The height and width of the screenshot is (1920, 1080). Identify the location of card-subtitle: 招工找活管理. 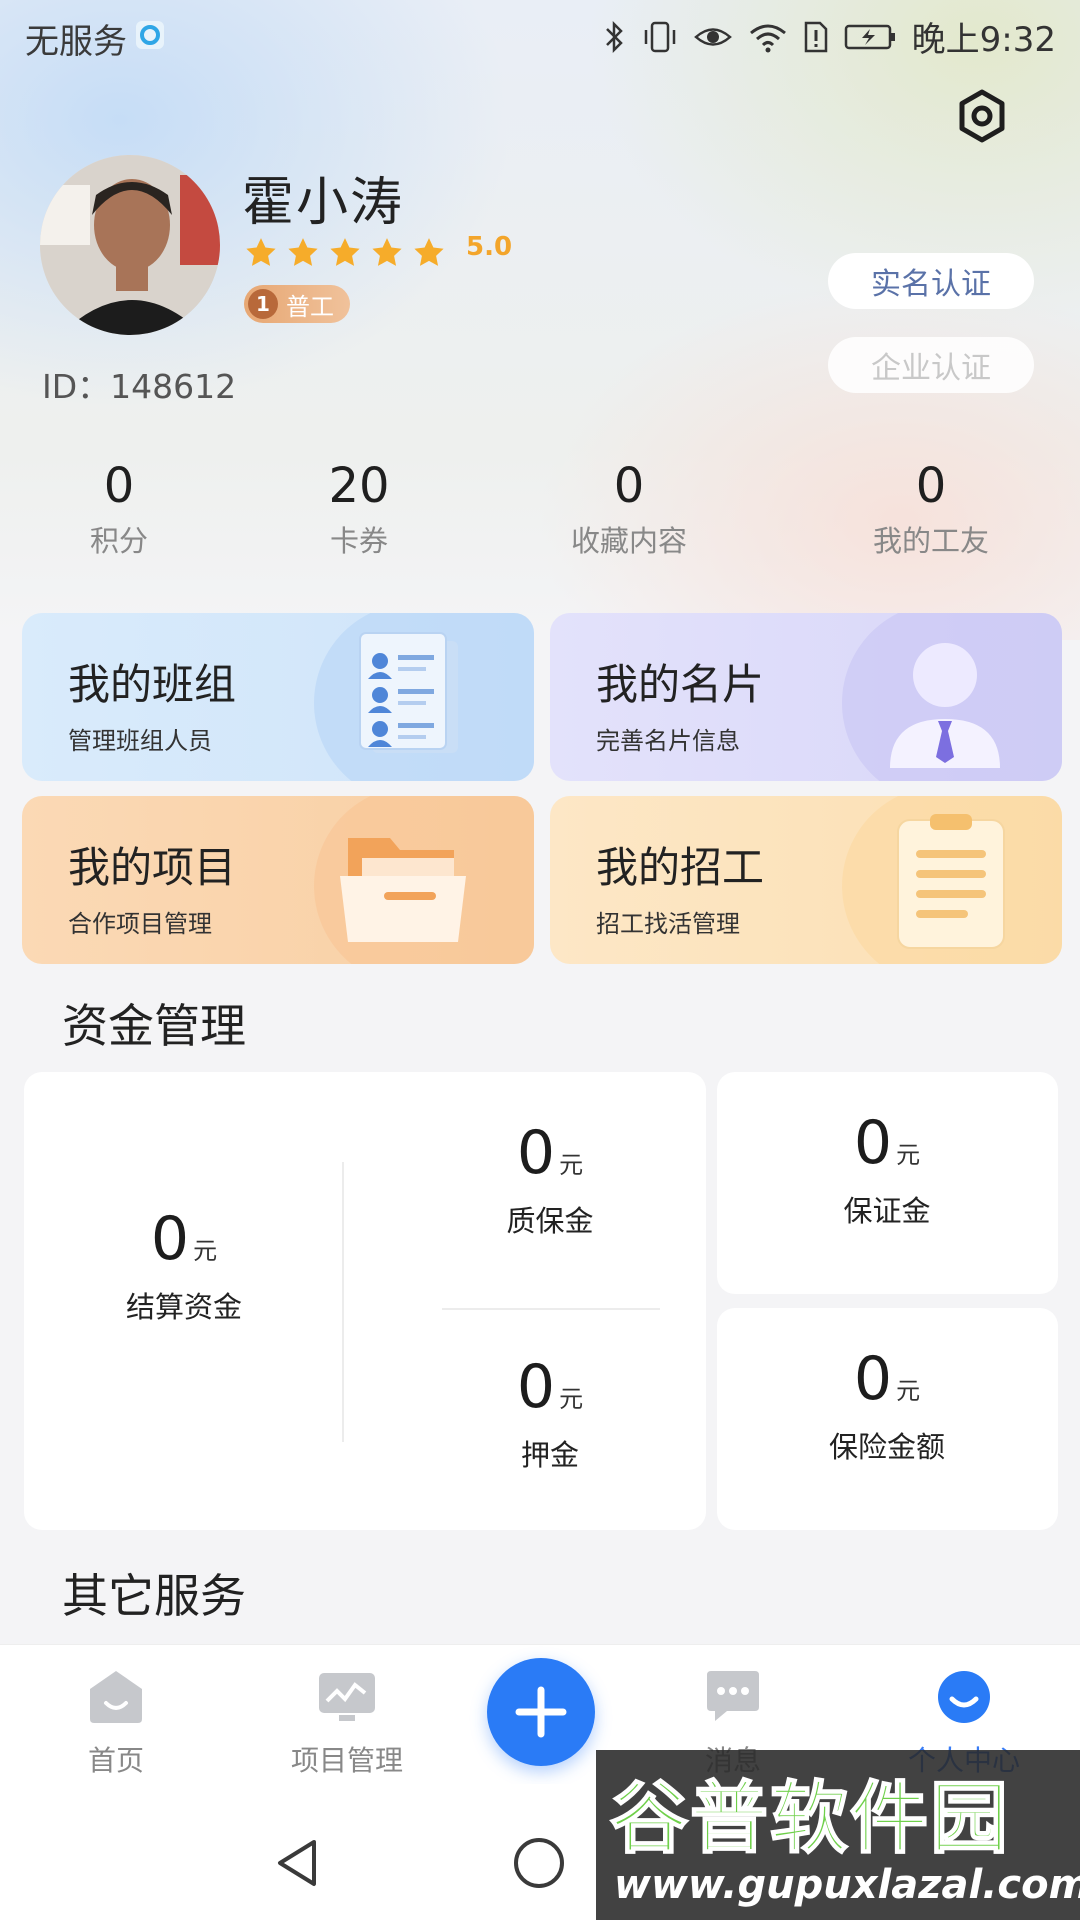
(668, 924).